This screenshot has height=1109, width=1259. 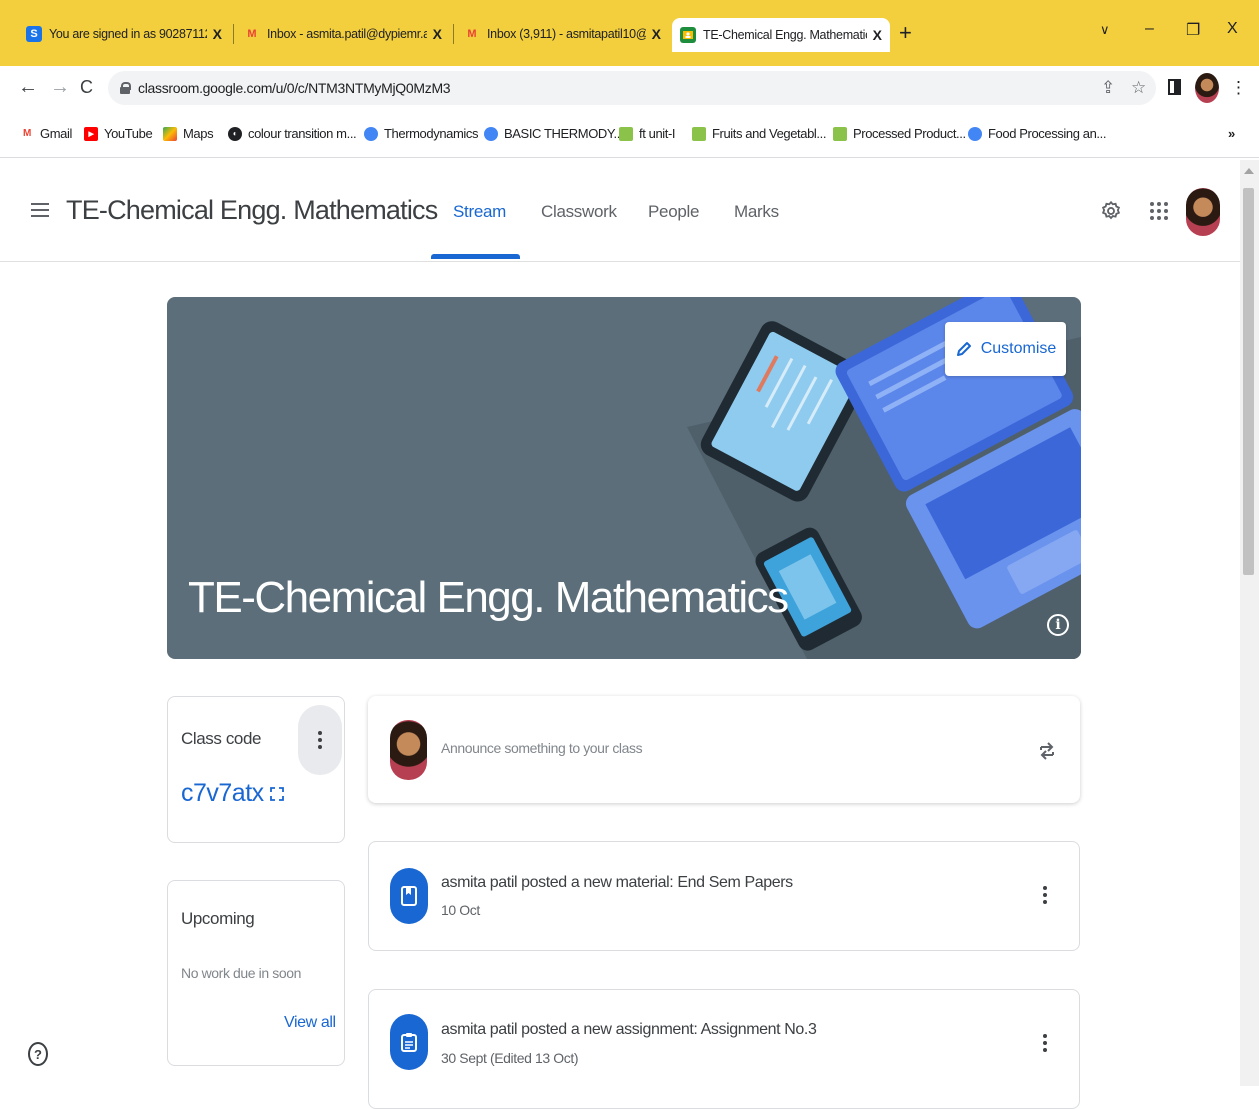 I want to click on tab-stream: Stream, so click(x=479, y=212).